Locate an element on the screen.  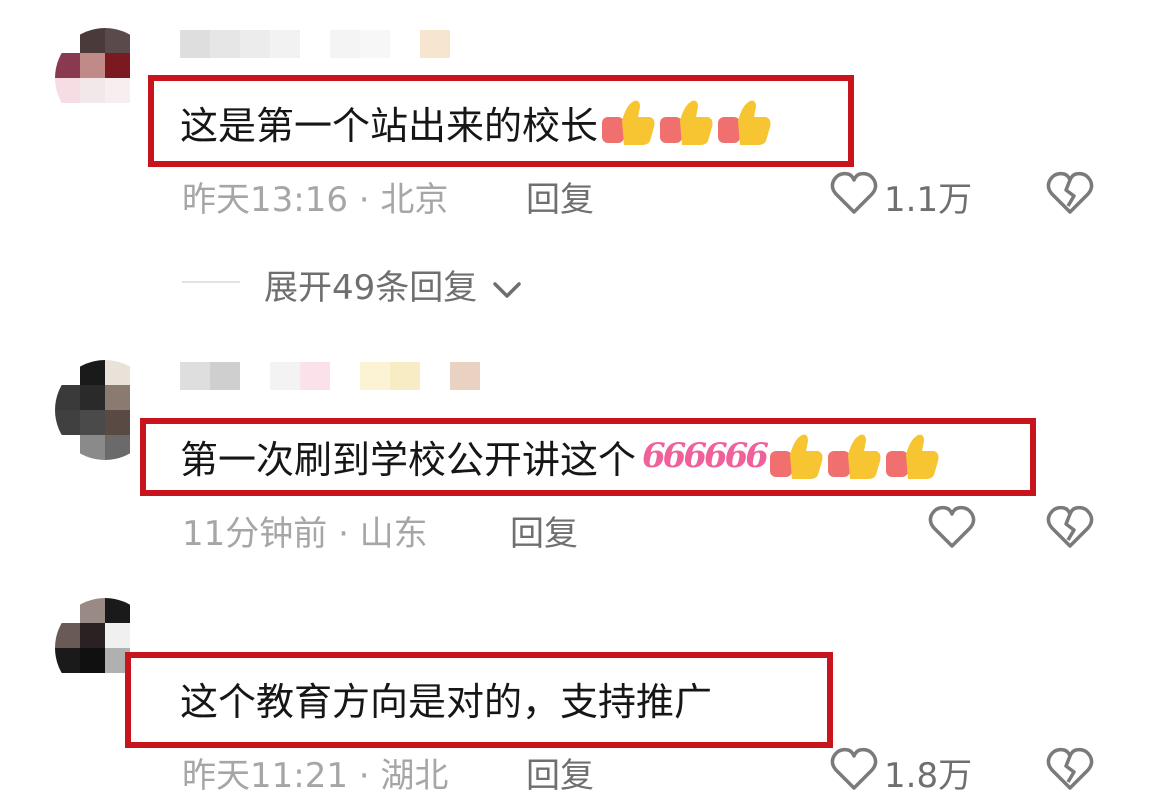
chevron-down-icon is located at coordinates (507, 289).